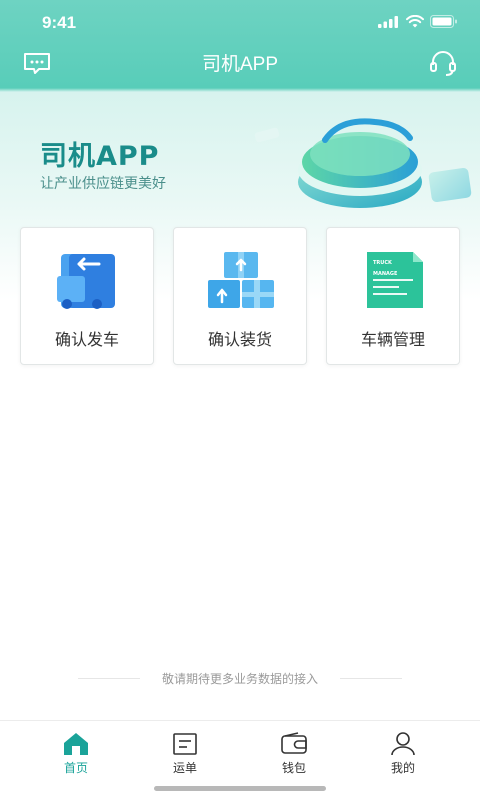 This screenshot has height=800, width=480. Describe the element at coordinates (415, 21) in the screenshot. I see `wifi-icon` at that location.